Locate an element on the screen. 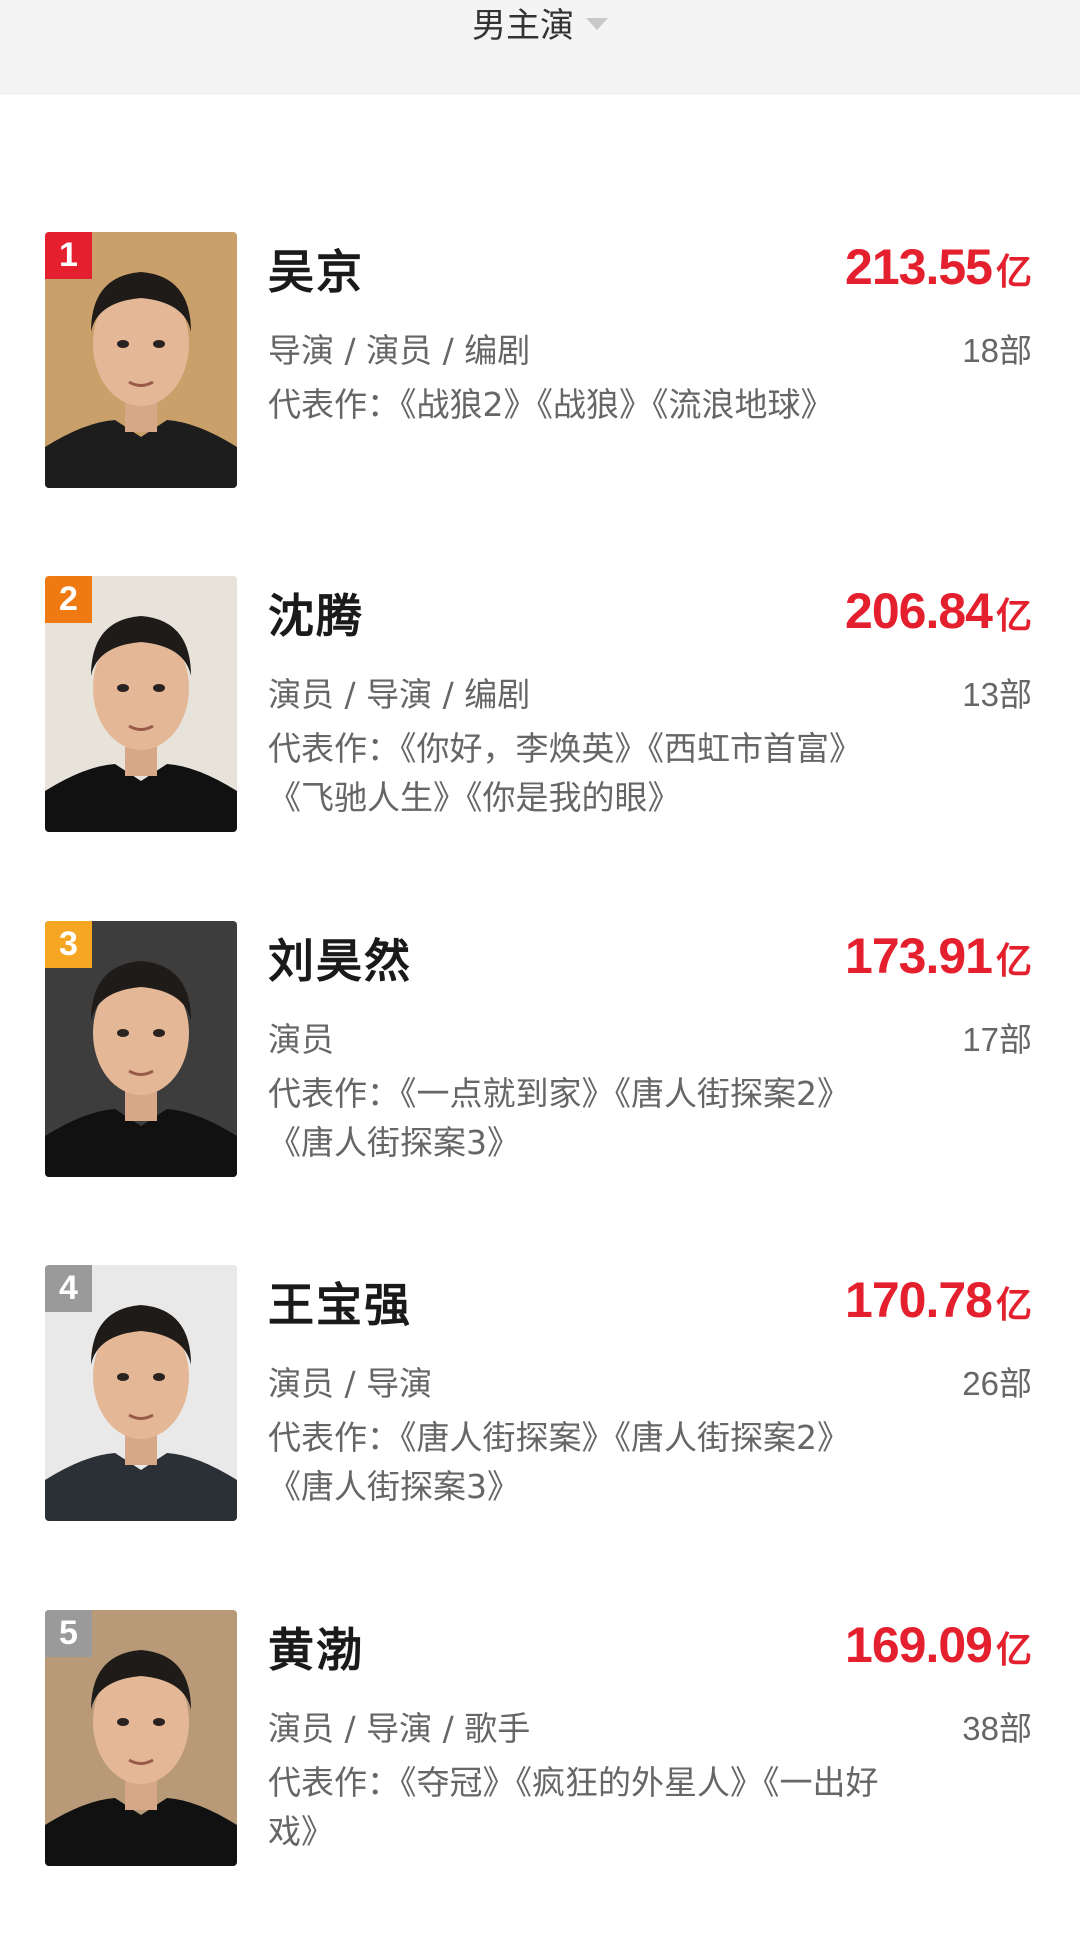 The image size is (1080, 1955). caret-down-icon is located at coordinates (597, 24).